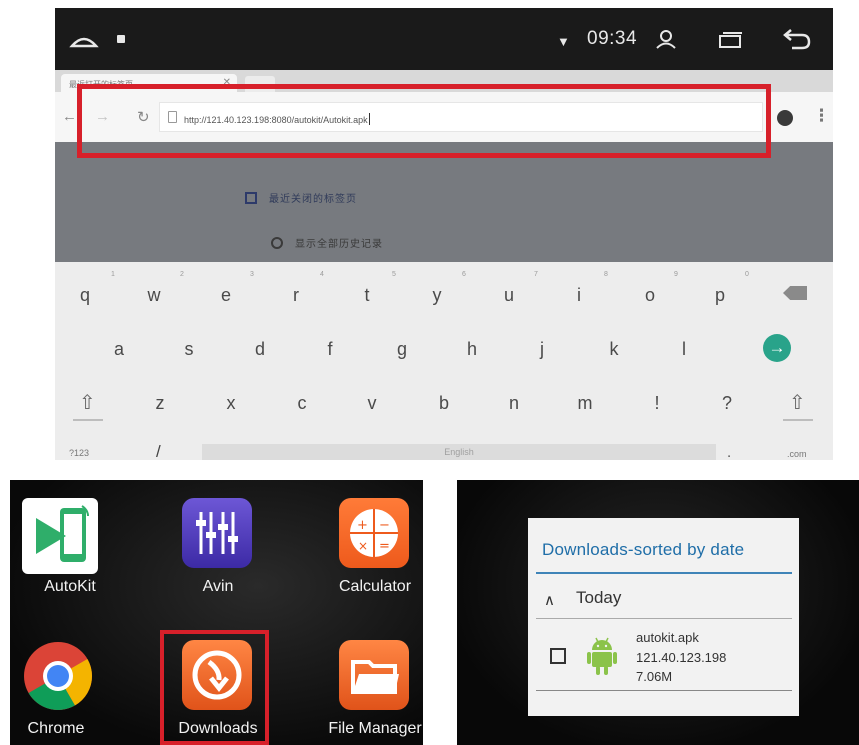  What do you see at coordinates (650, 295) in the screenshot?
I see `key-o: o` at bounding box center [650, 295].